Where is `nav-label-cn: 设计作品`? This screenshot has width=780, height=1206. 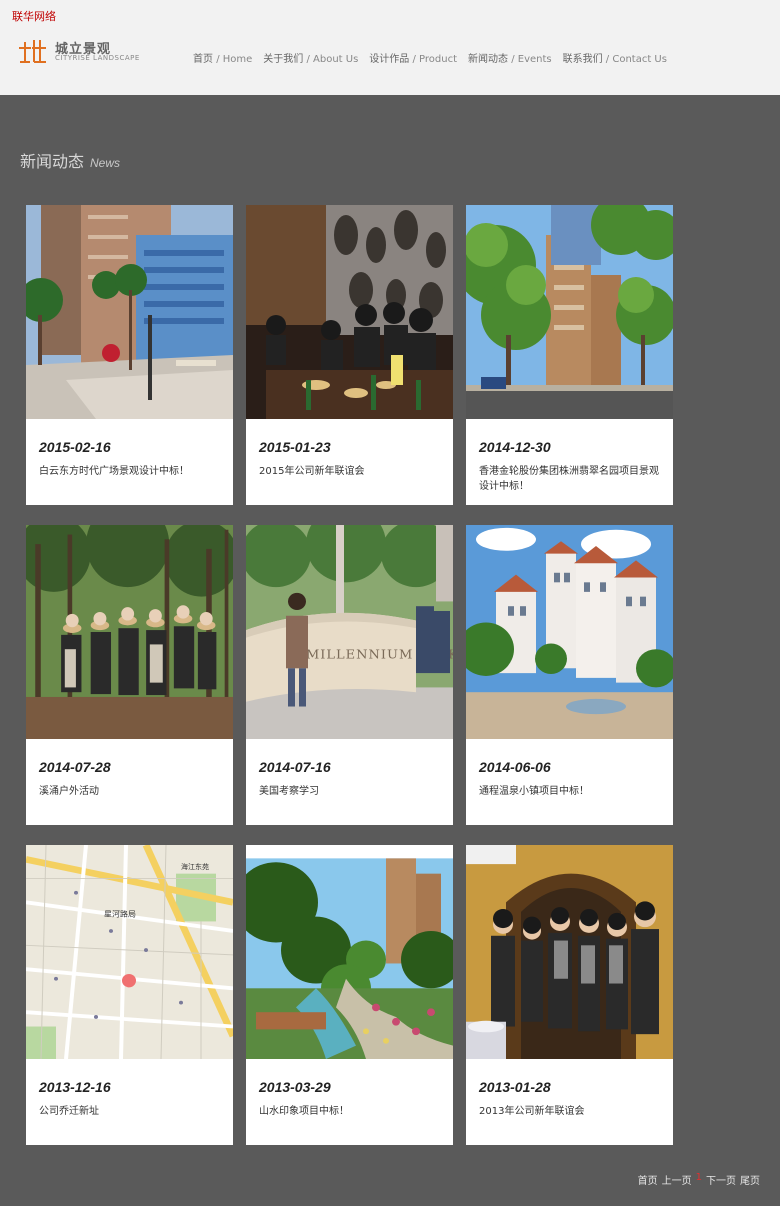 nav-label-cn: 设计作品 is located at coordinates (389, 59).